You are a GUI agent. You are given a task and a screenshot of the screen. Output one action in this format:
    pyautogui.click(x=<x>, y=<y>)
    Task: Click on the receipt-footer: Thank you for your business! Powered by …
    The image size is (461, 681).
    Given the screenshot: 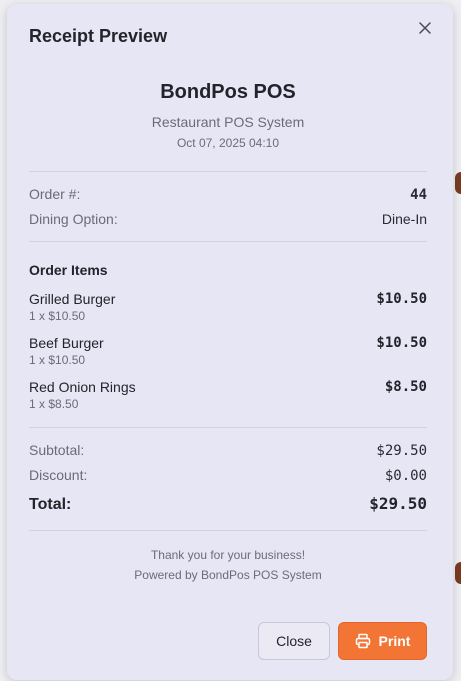 What is the action you would take?
    pyautogui.click(x=228, y=565)
    